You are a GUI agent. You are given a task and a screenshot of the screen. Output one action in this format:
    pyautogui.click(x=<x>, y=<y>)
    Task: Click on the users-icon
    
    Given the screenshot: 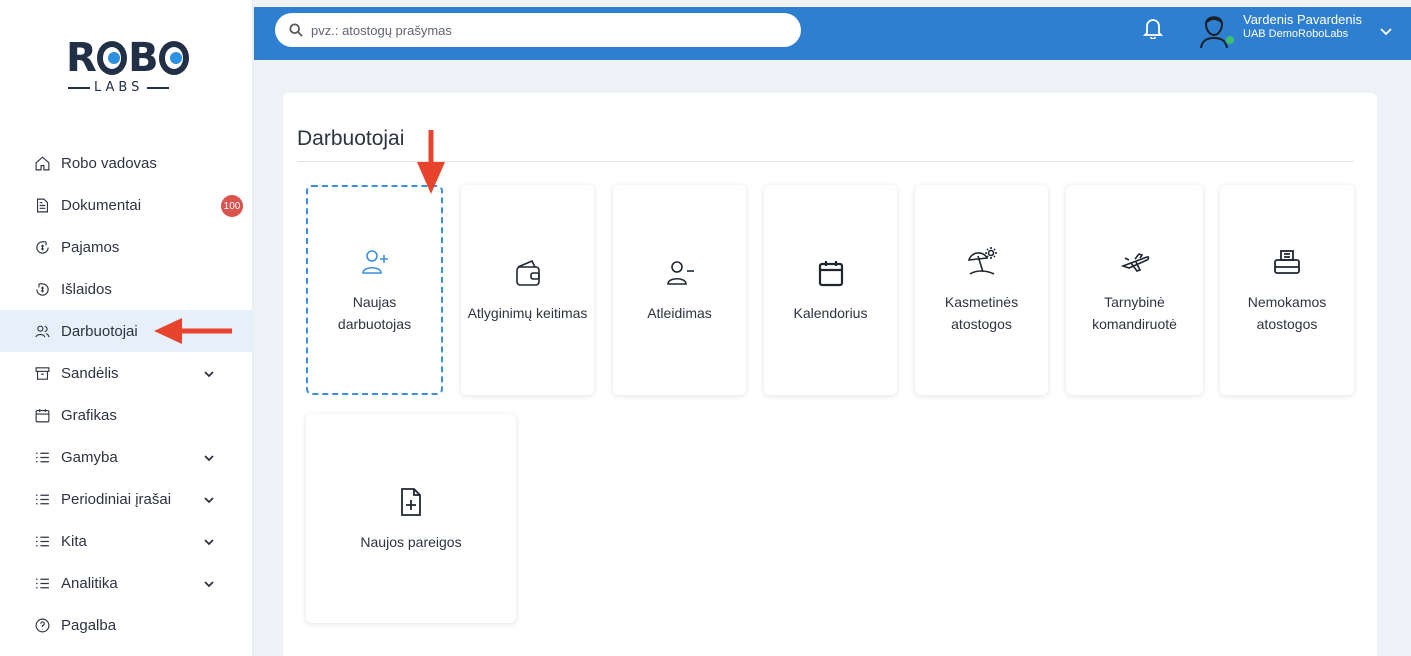 What is the action you would take?
    pyautogui.click(x=42, y=331)
    